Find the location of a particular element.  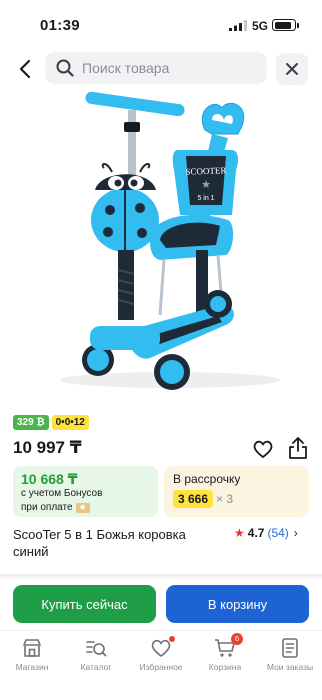

nav-item-cart: 6 Корзина is located at coordinates (225, 652).